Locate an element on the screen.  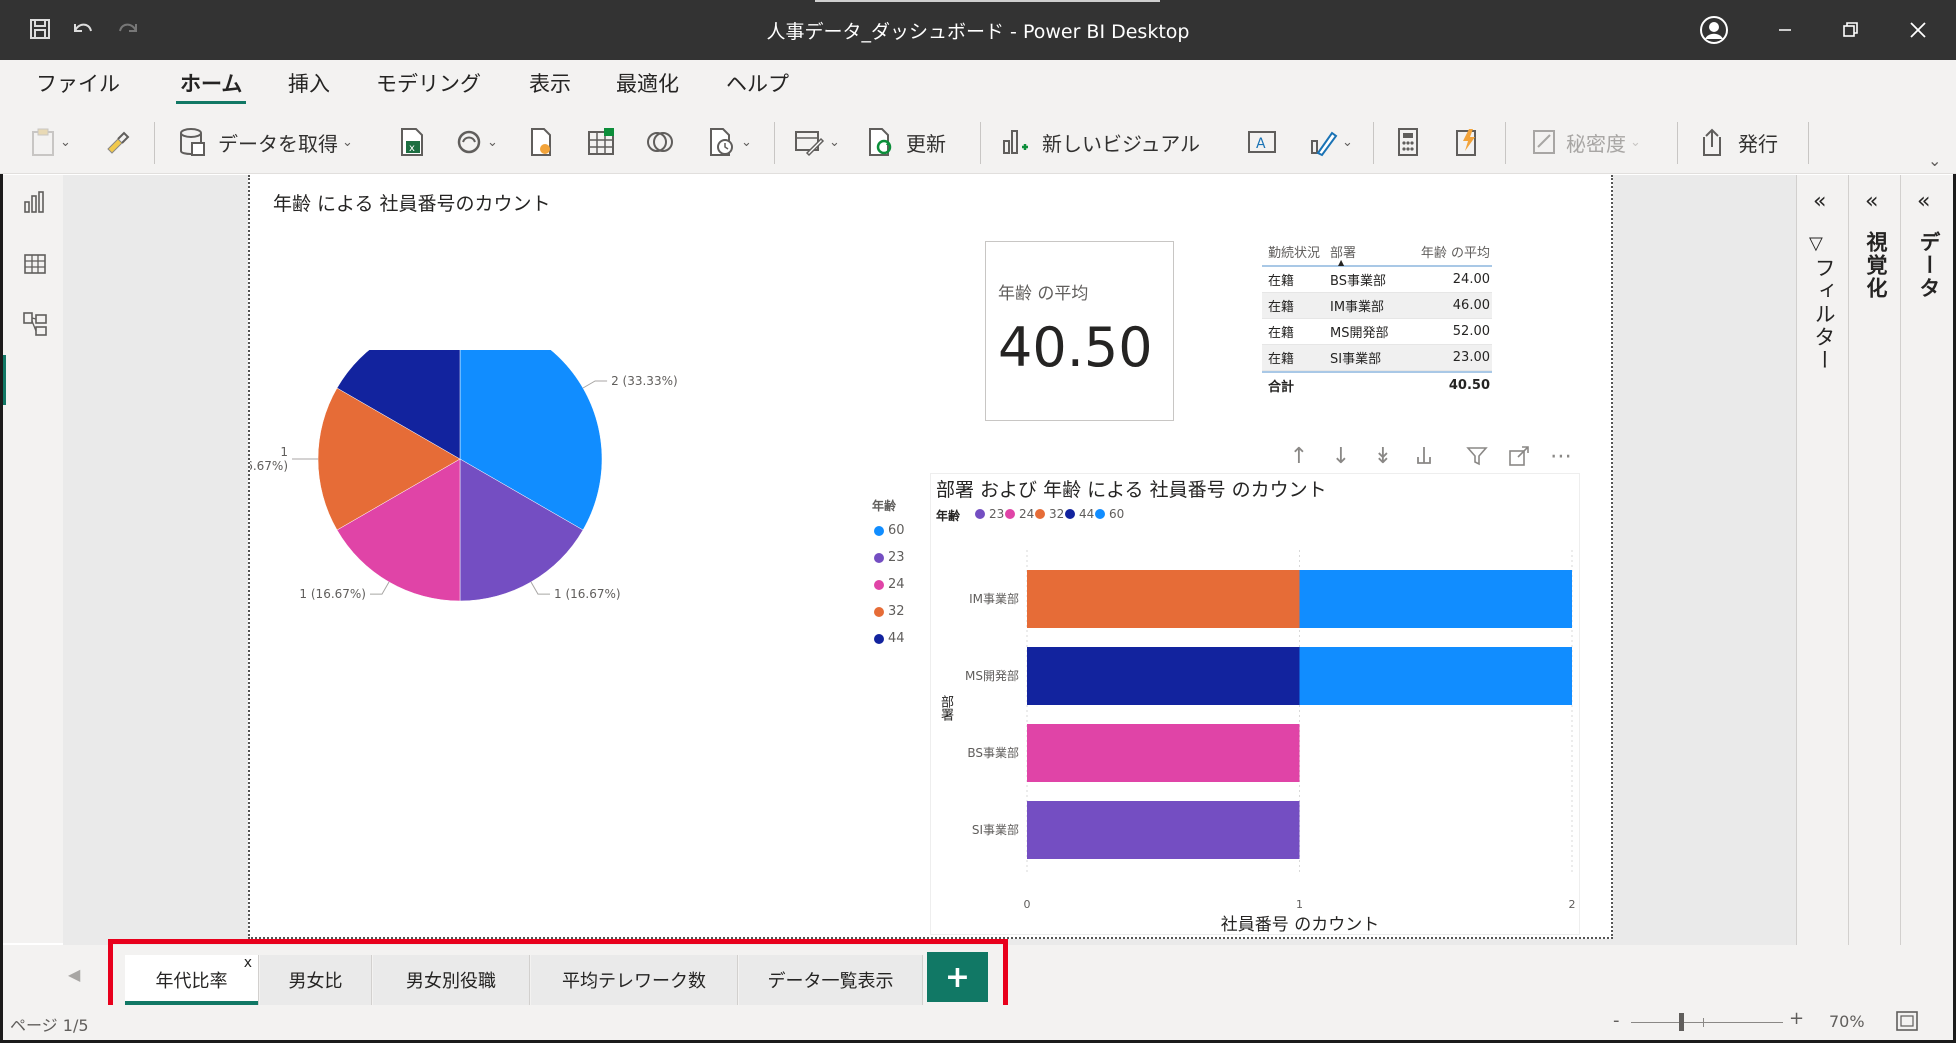
window-title: 人事データ_ダッシュボード - Power BI Desktop is located at coordinates (978, 32).